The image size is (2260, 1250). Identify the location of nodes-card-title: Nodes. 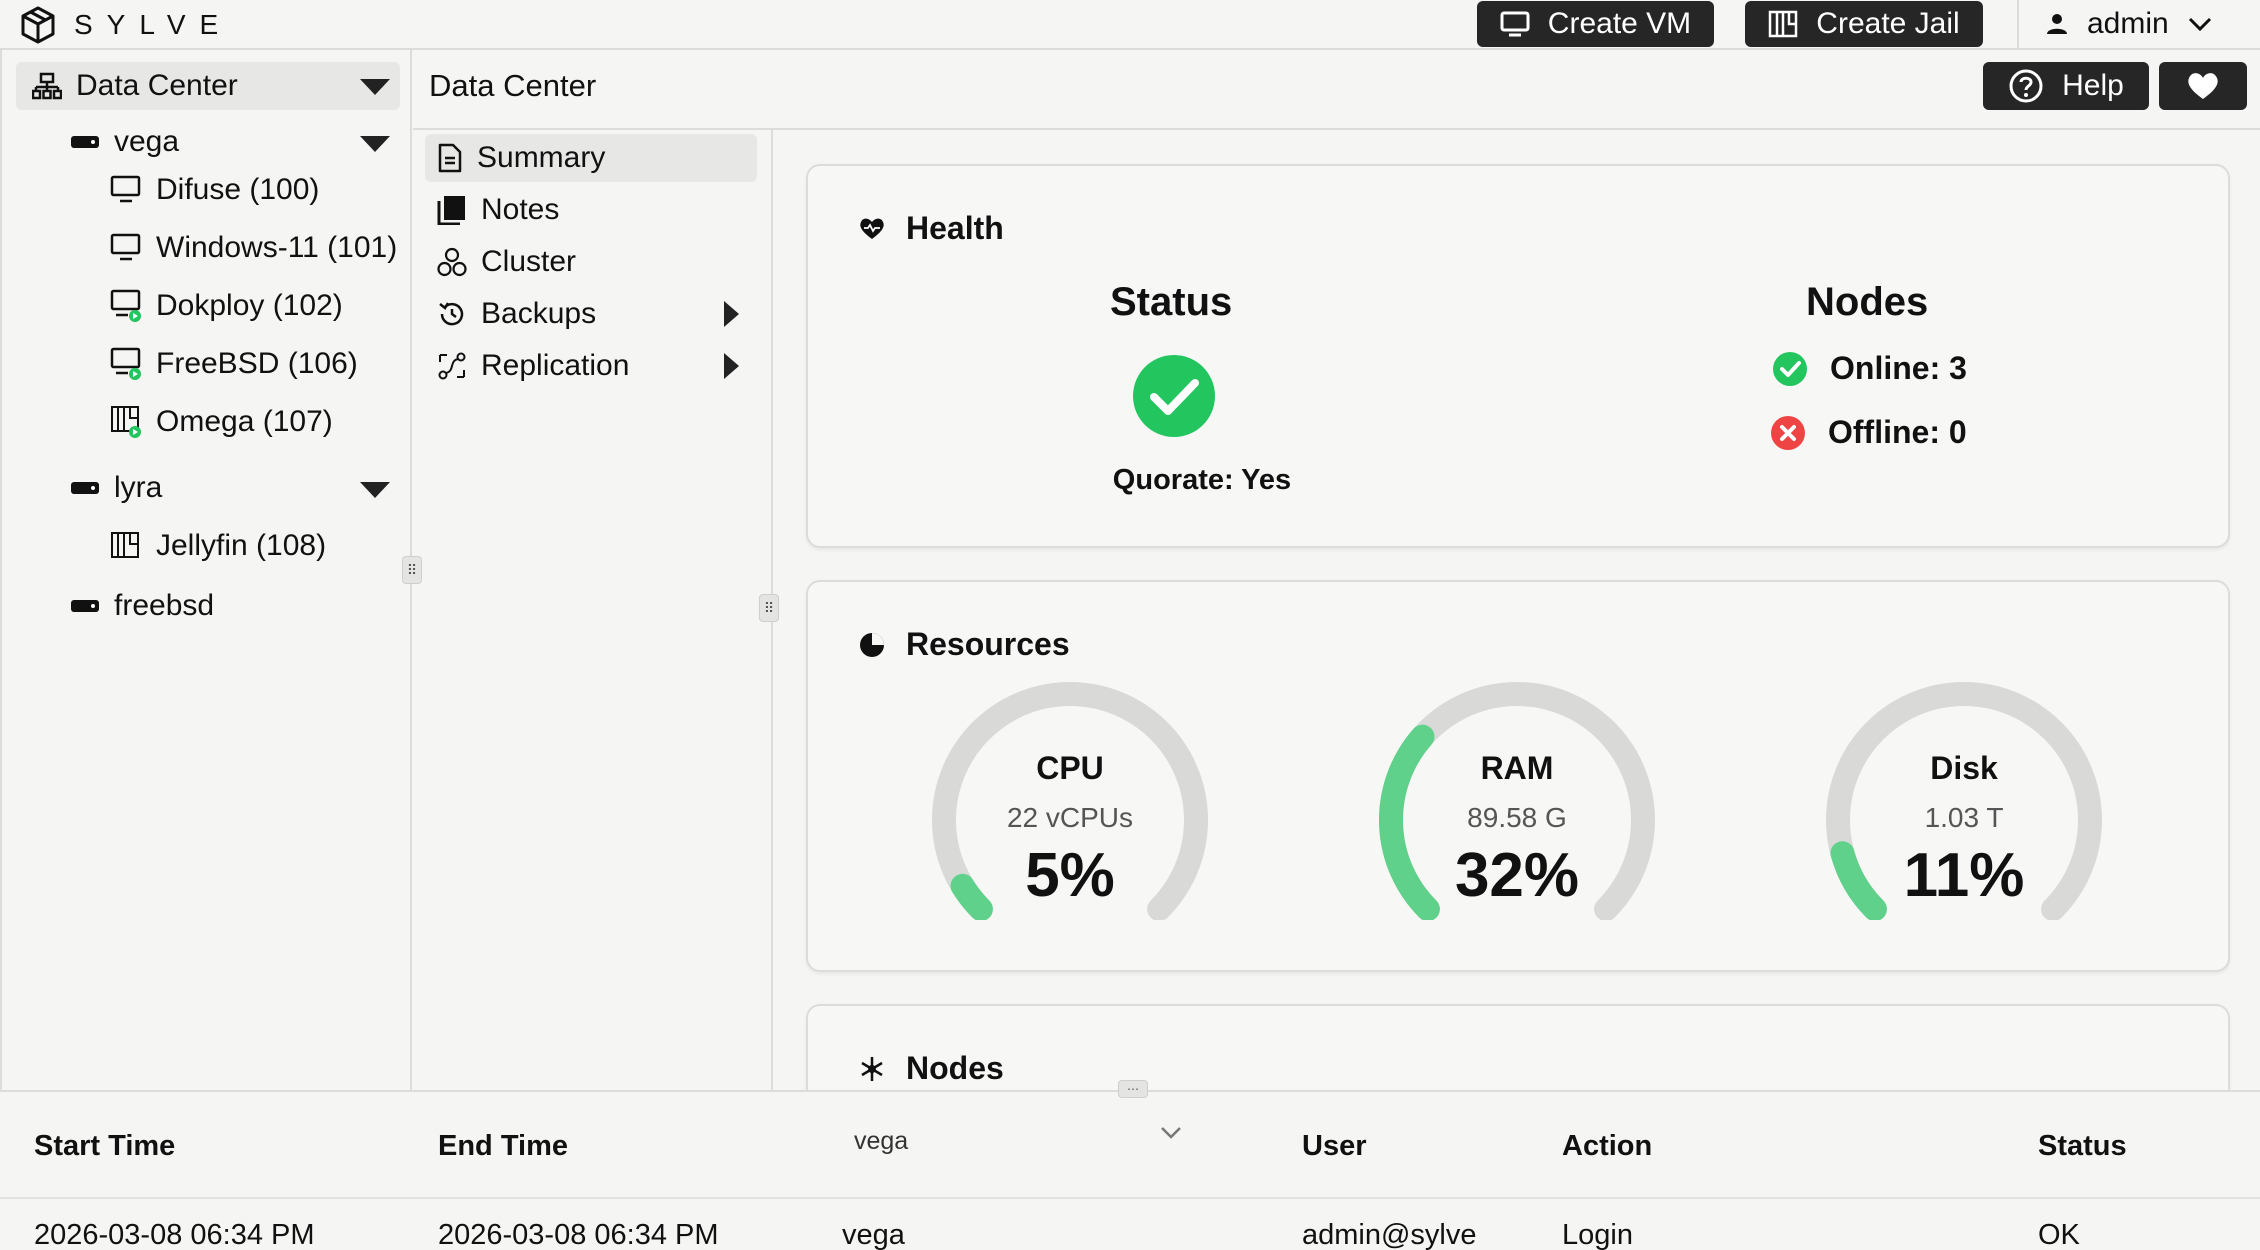
(931, 1068).